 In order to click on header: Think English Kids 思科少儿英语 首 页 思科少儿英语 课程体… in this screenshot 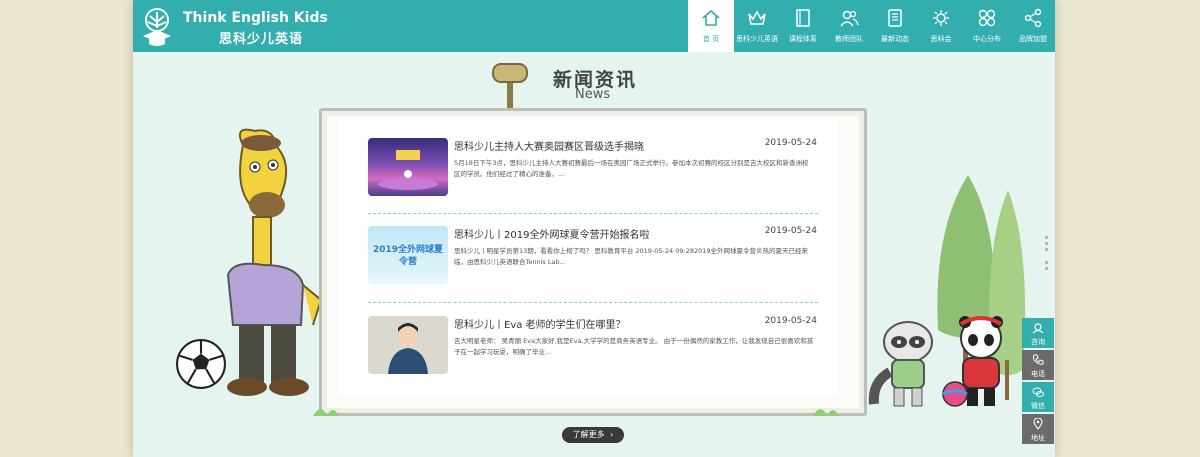, I will do `click(594, 26)`.